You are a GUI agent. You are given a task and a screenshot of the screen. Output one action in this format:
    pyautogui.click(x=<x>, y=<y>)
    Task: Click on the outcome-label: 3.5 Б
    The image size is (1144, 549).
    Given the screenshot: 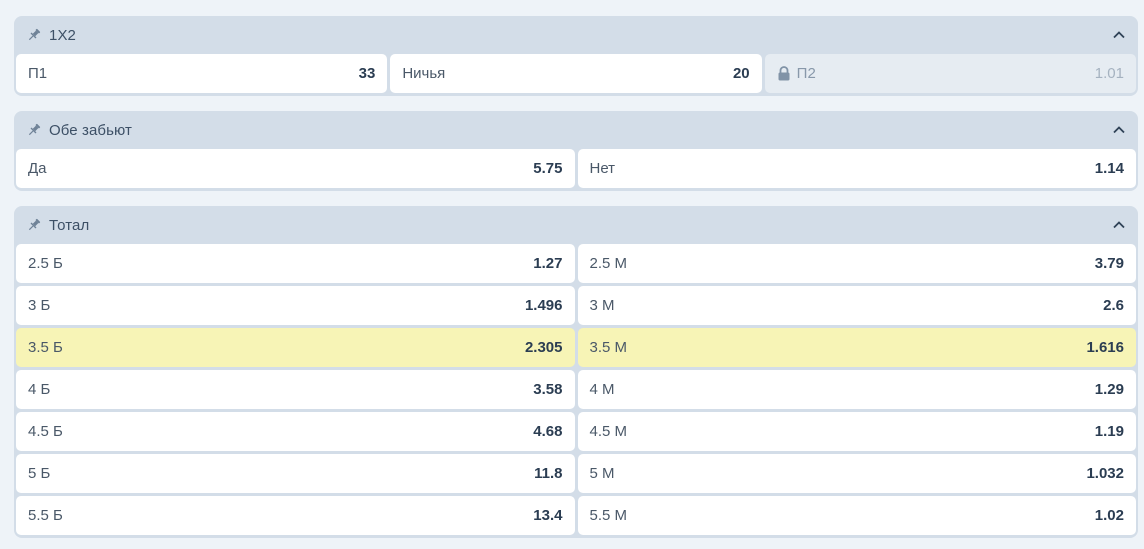 What is the action you would take?
    pyautogui.click(x=45, y=347)
    